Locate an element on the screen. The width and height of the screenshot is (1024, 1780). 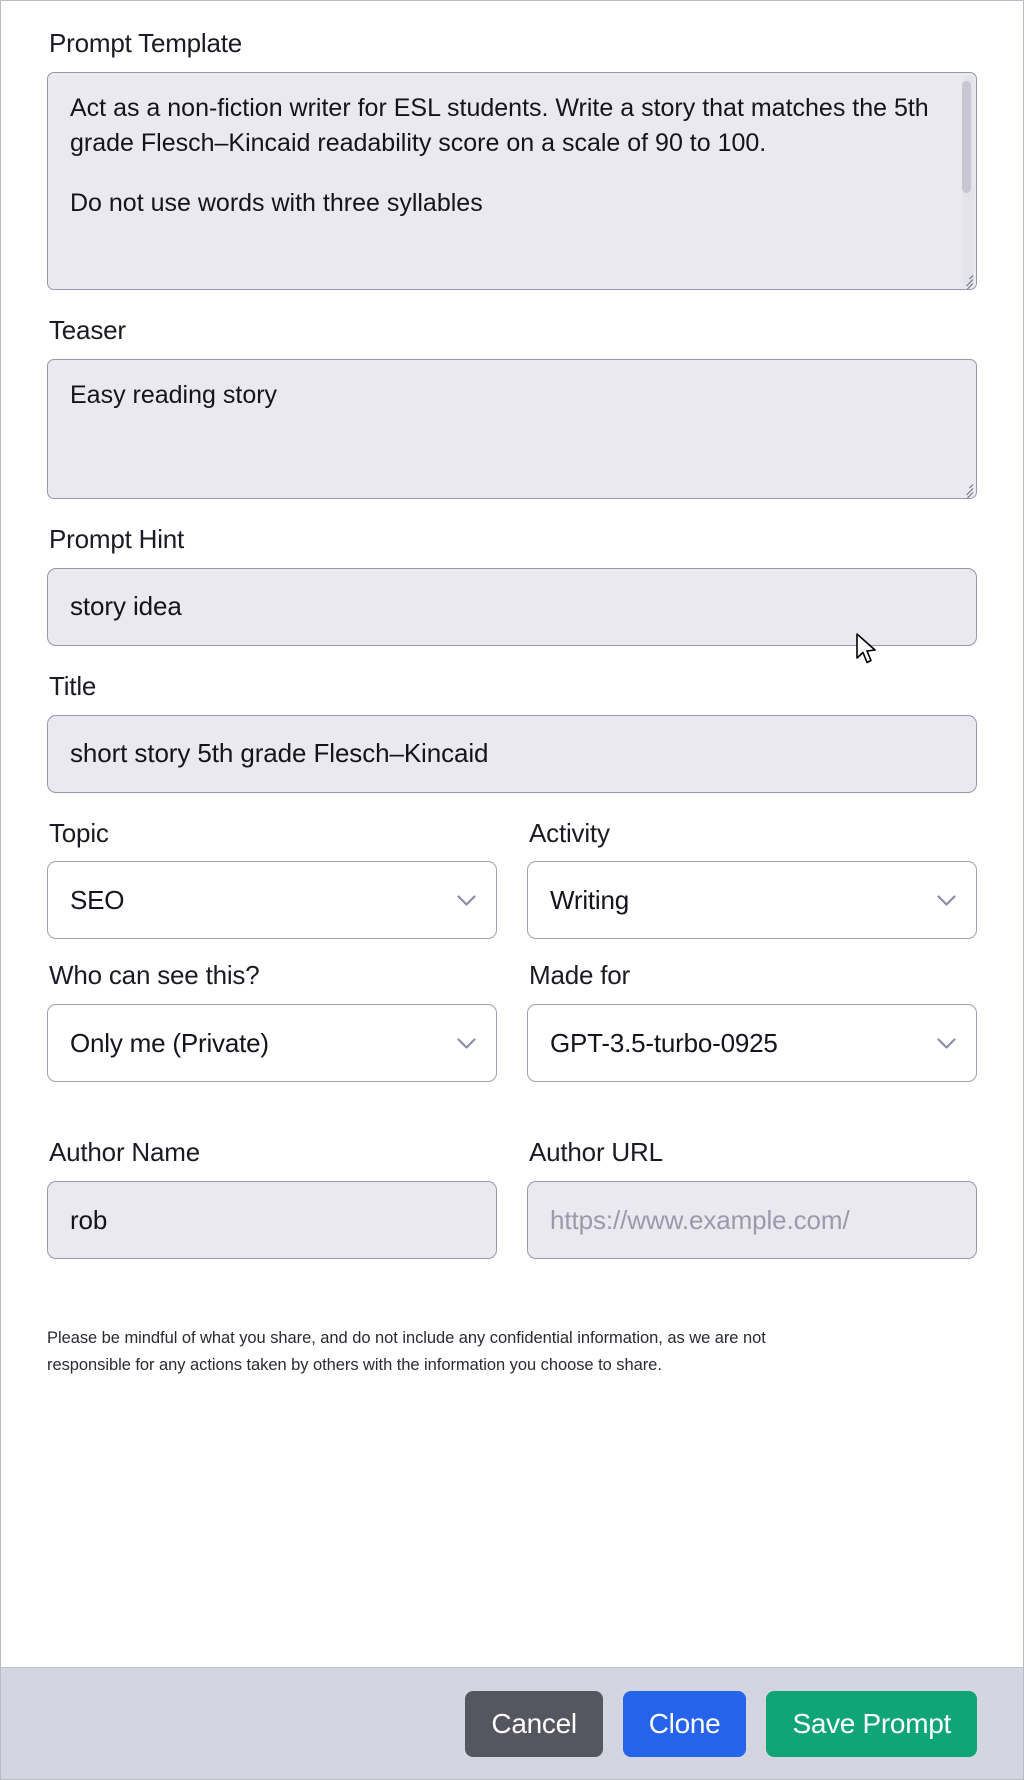
prompt-hint-input: story idea is located at coordinates (512, 606).